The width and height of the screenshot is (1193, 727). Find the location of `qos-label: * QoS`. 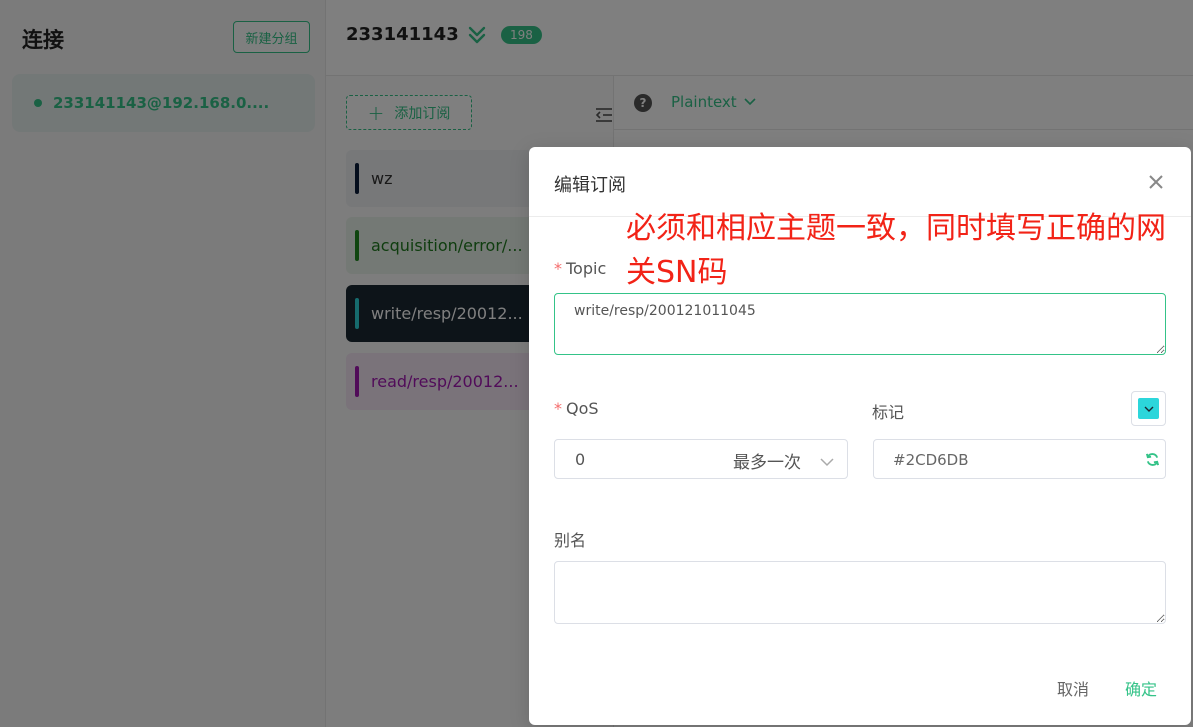

qos-label: * QoS is located at coordinates (576, 408).